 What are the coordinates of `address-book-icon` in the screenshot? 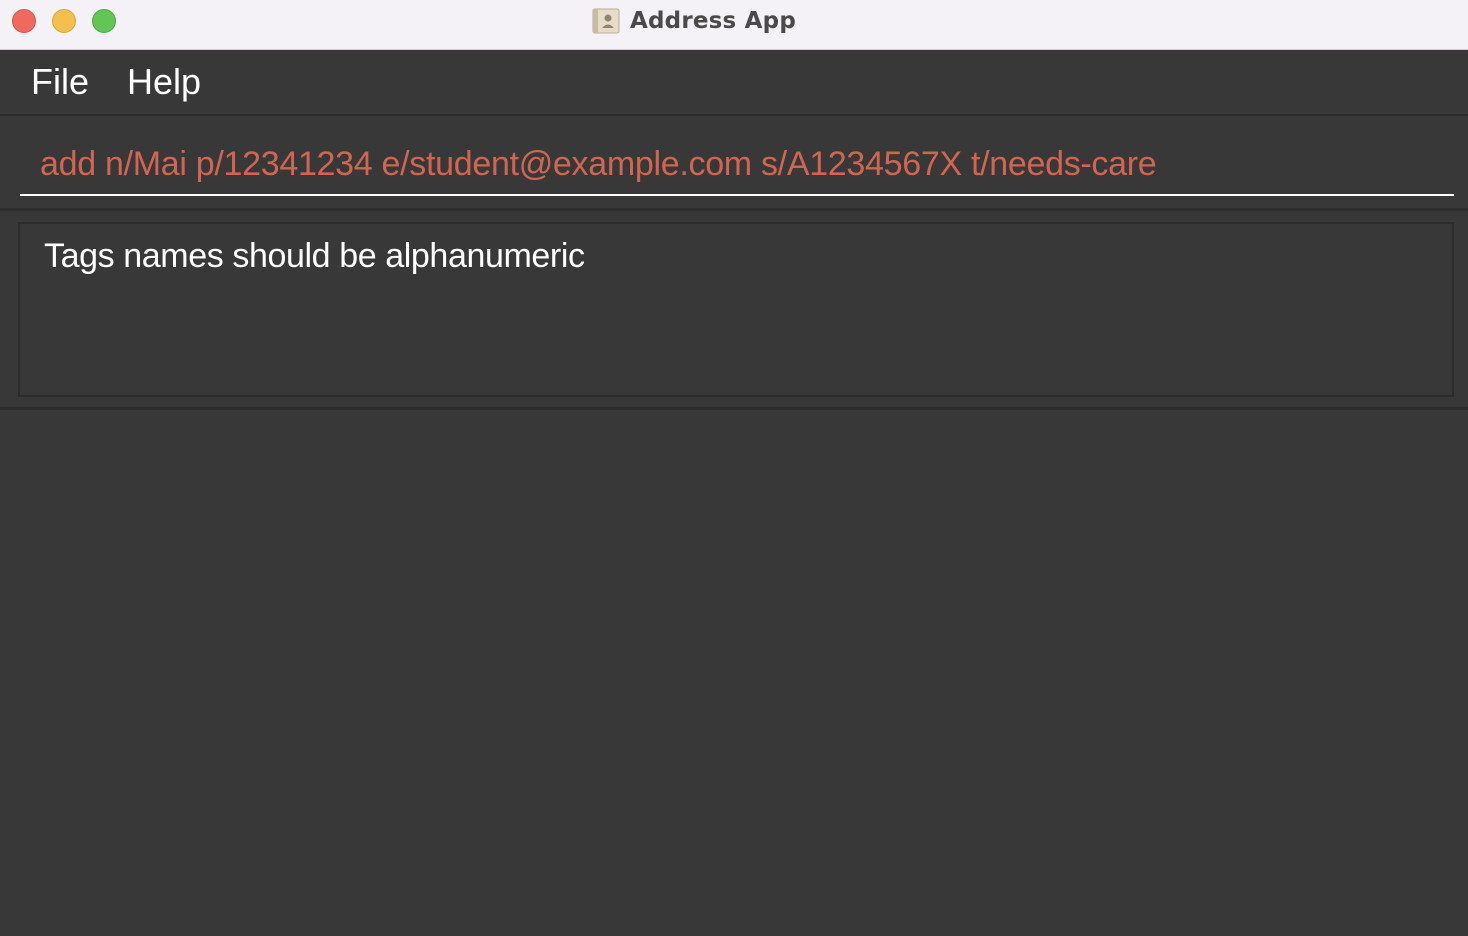 It's located at (606, 21).